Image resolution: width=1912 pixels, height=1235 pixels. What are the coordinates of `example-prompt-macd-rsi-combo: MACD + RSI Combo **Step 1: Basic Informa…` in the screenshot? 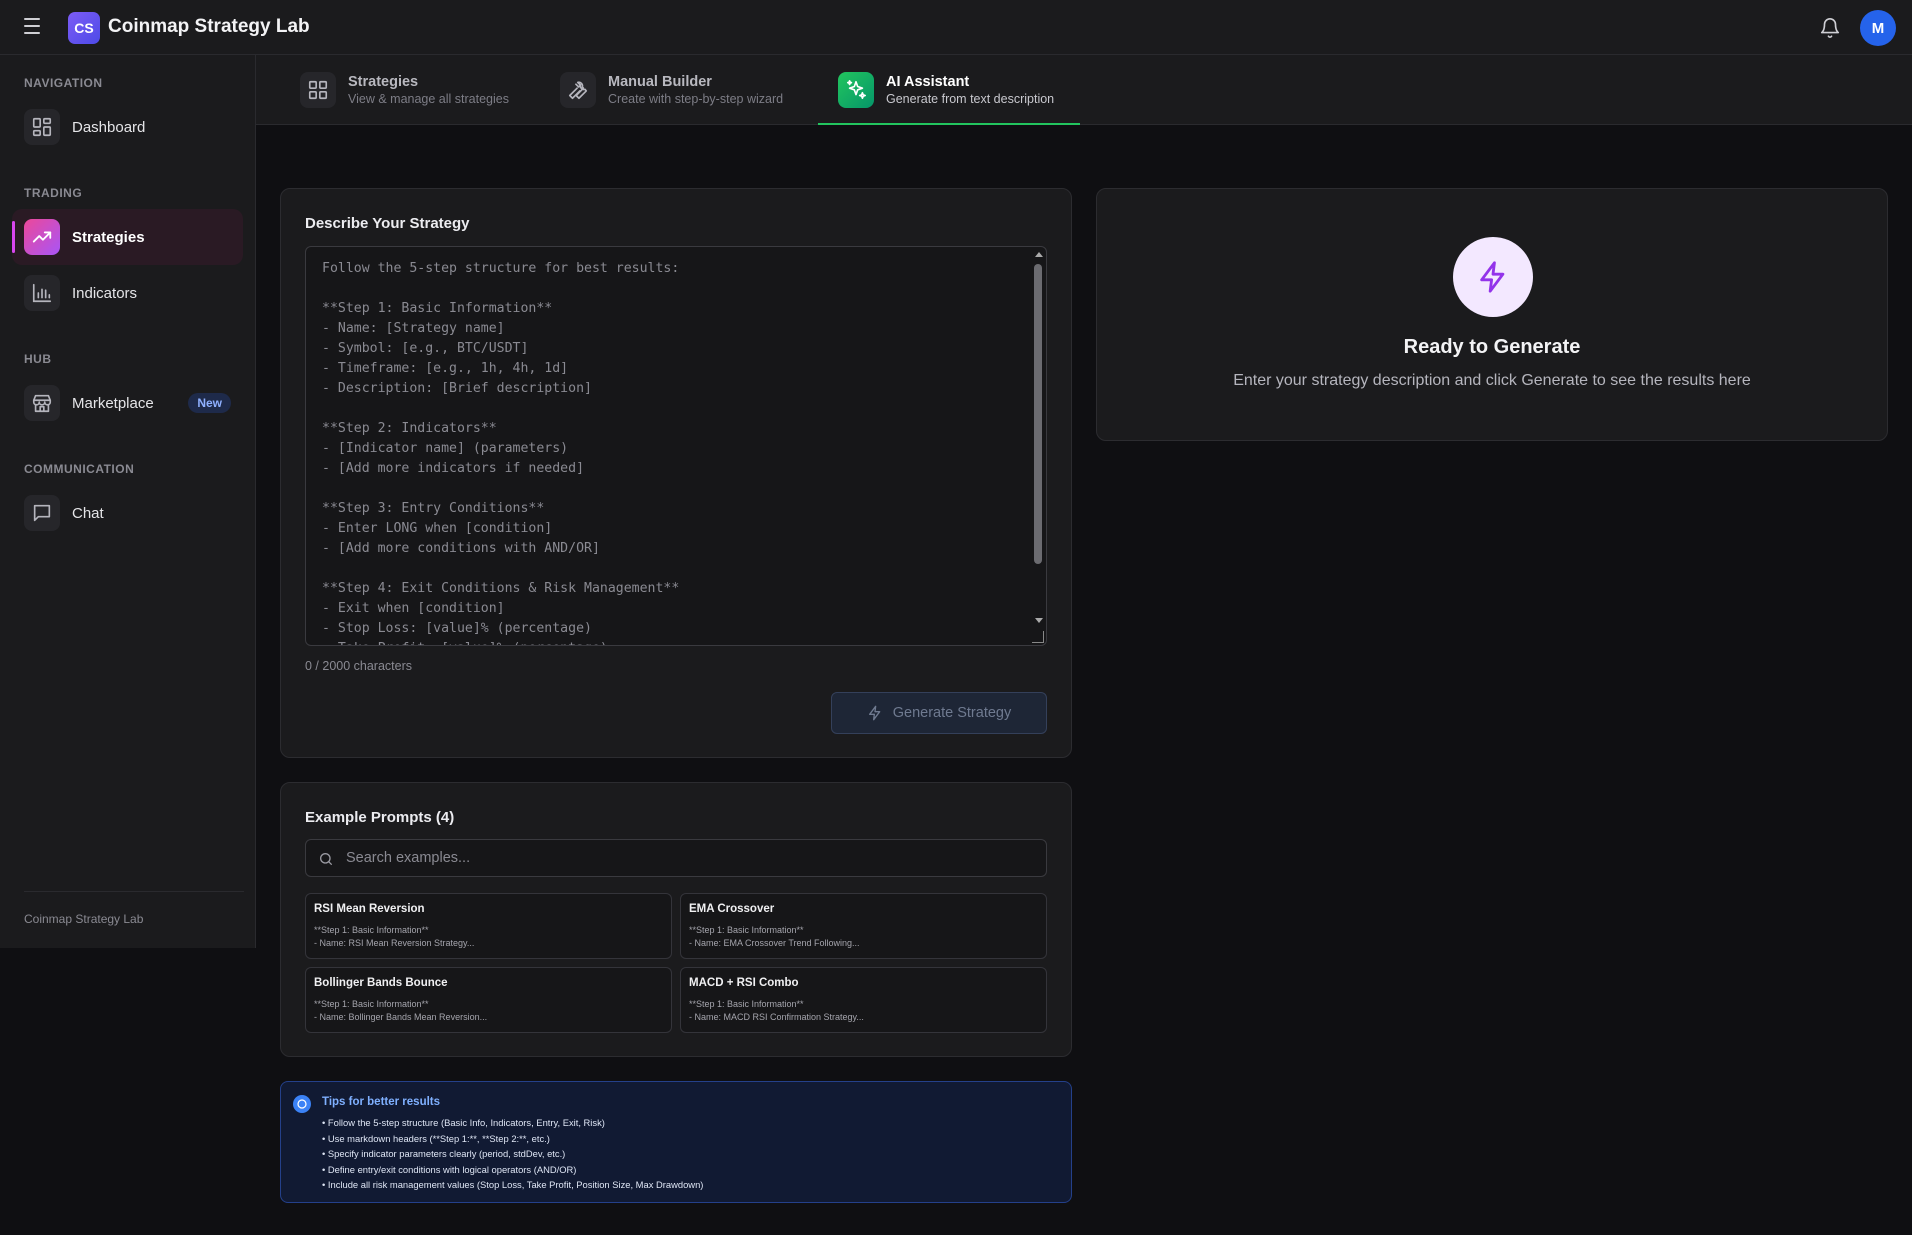 It's located at (863, 1000).